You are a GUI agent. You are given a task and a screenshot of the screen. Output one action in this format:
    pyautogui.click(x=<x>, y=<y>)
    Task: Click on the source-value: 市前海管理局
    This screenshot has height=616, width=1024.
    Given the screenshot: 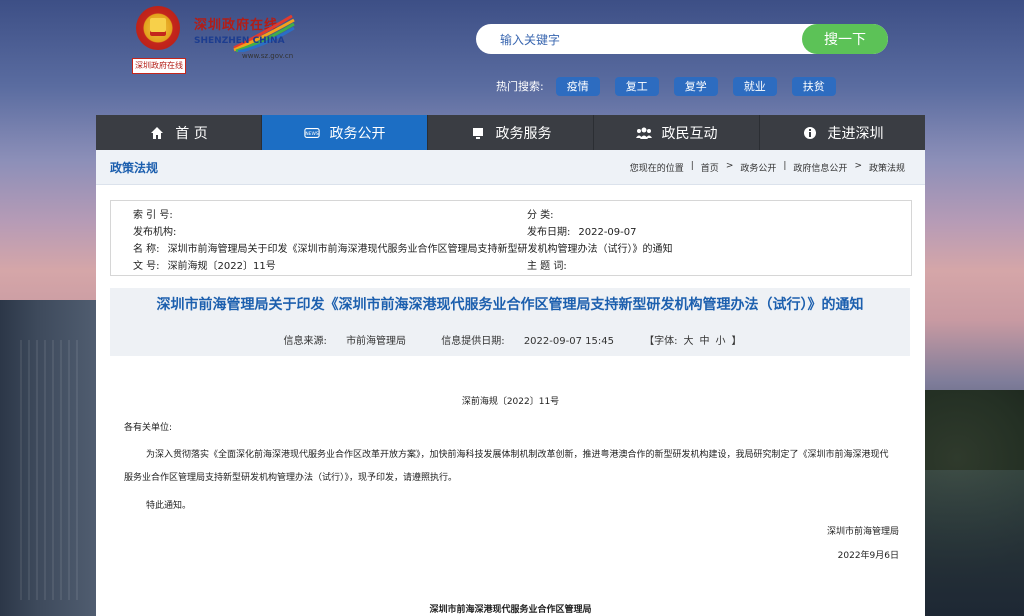 What is the action you would take?
    pyautogui.click(x=376, y=341)
    